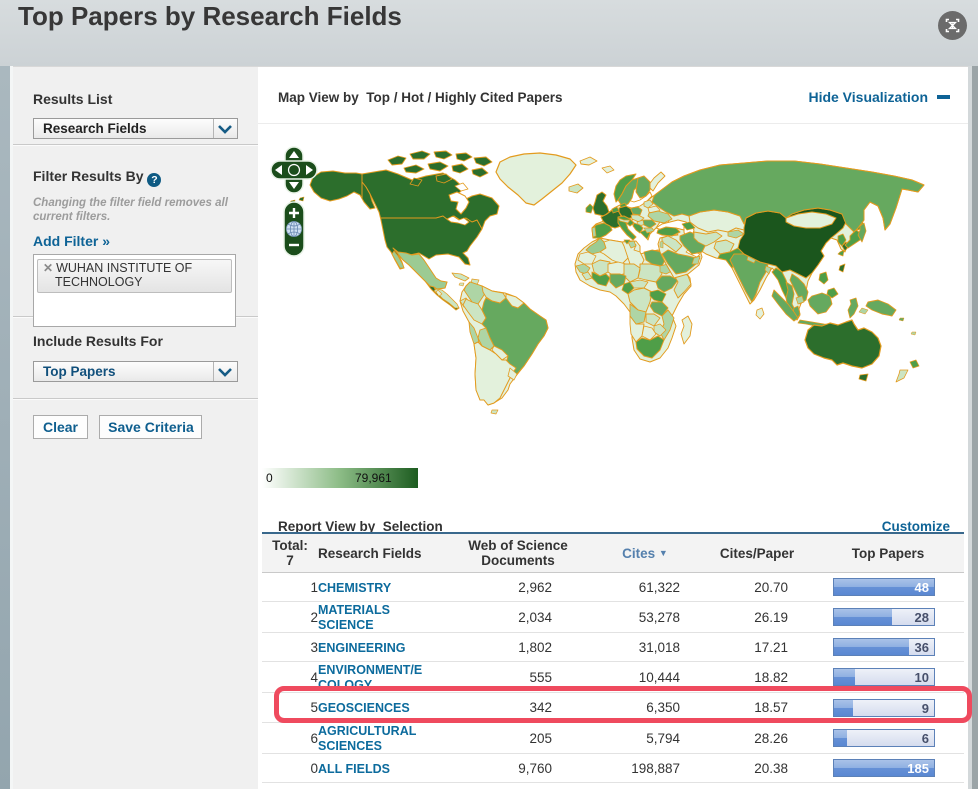  What do you see at coordinates (269, 478) in the screenshot?
I see `svg-text: 0` at bounding box center [269, 478].